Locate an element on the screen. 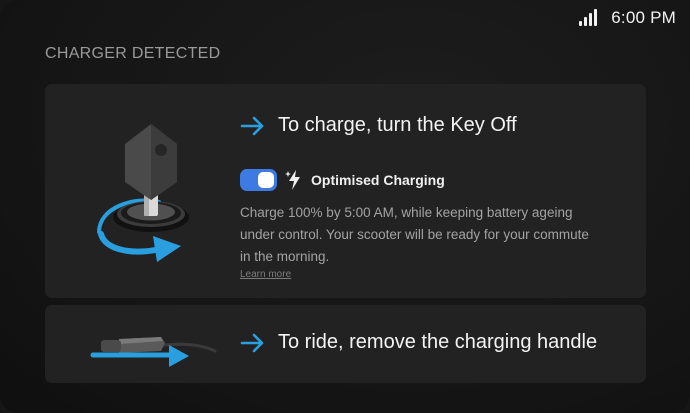 The width and height of the screenshot is (690, 413). charging-plug-illustration is located at coordinates (153, 352).